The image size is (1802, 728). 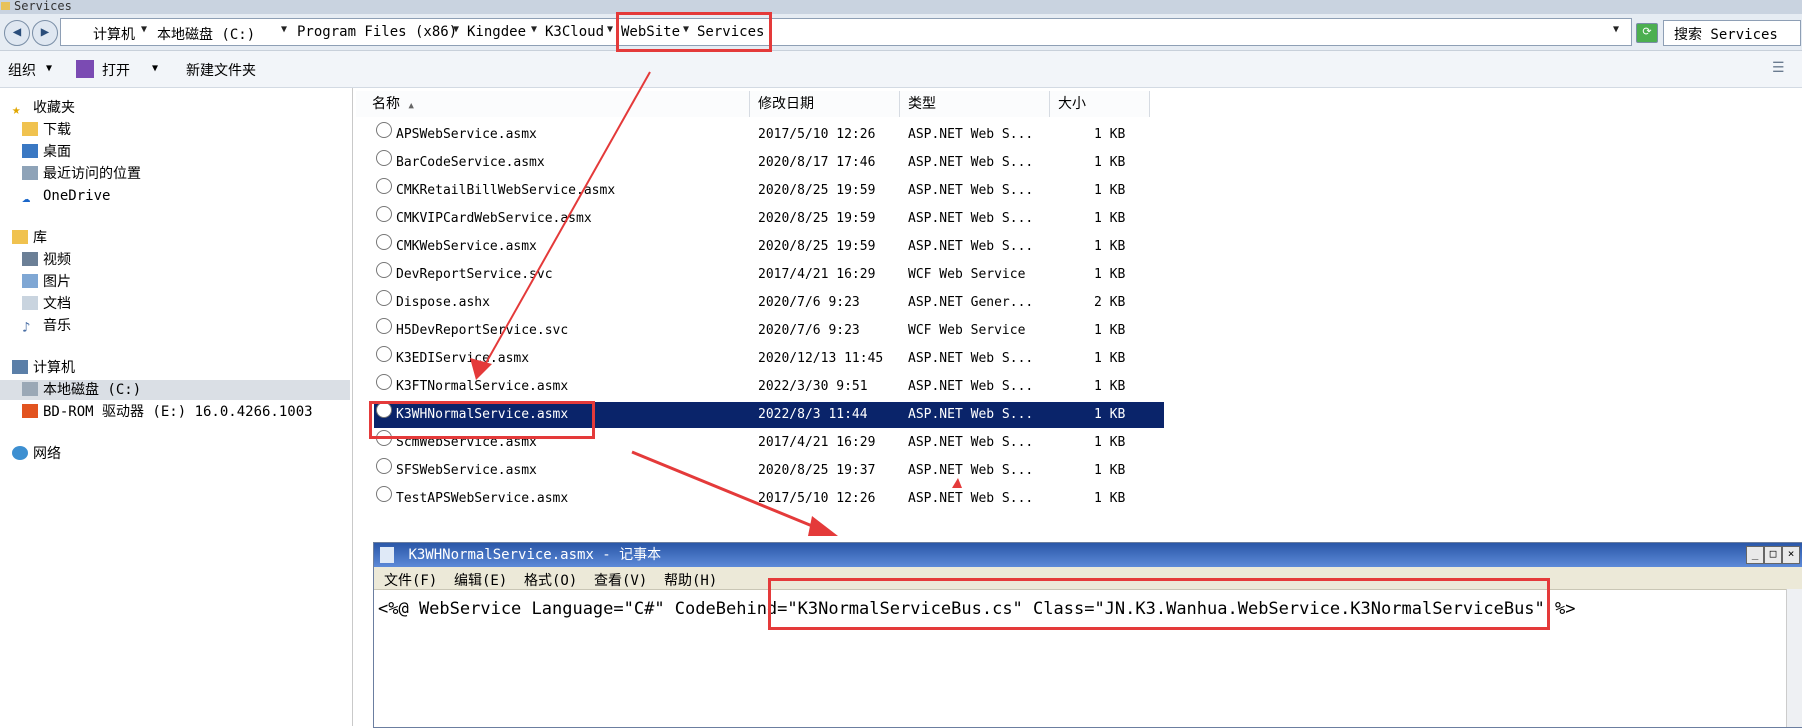 What do you see at coordinates (206, 34) in the screenshot?
I see `breadcrumb-local-disk: 本地磁盘 (C:)` at bounding box center [206, 34].